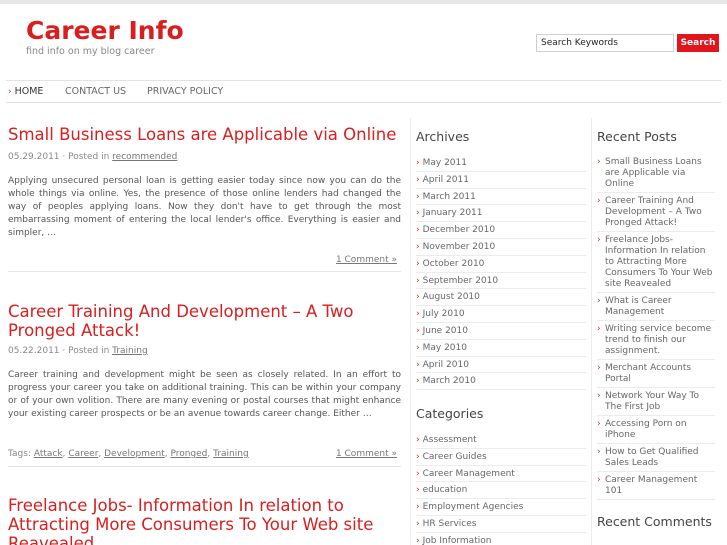  Describe the element at coordinates (501, 539) in the screenshot. I see `category-item: › Job Information` at that location.